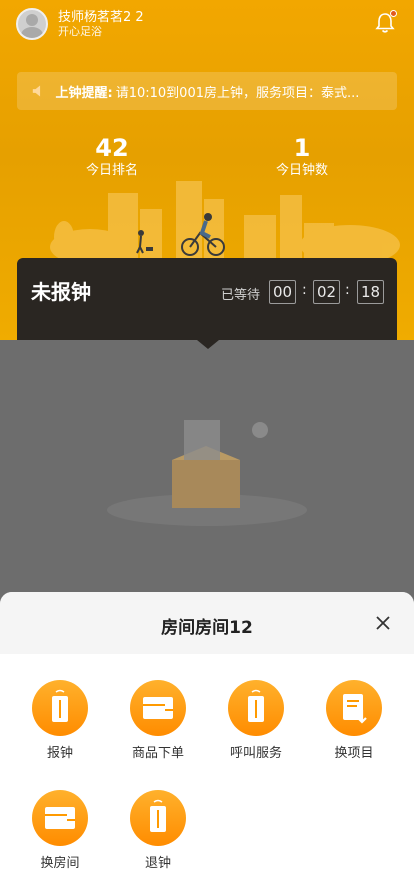  I want to click on store-name: 开心足浴, so click(80, 31).